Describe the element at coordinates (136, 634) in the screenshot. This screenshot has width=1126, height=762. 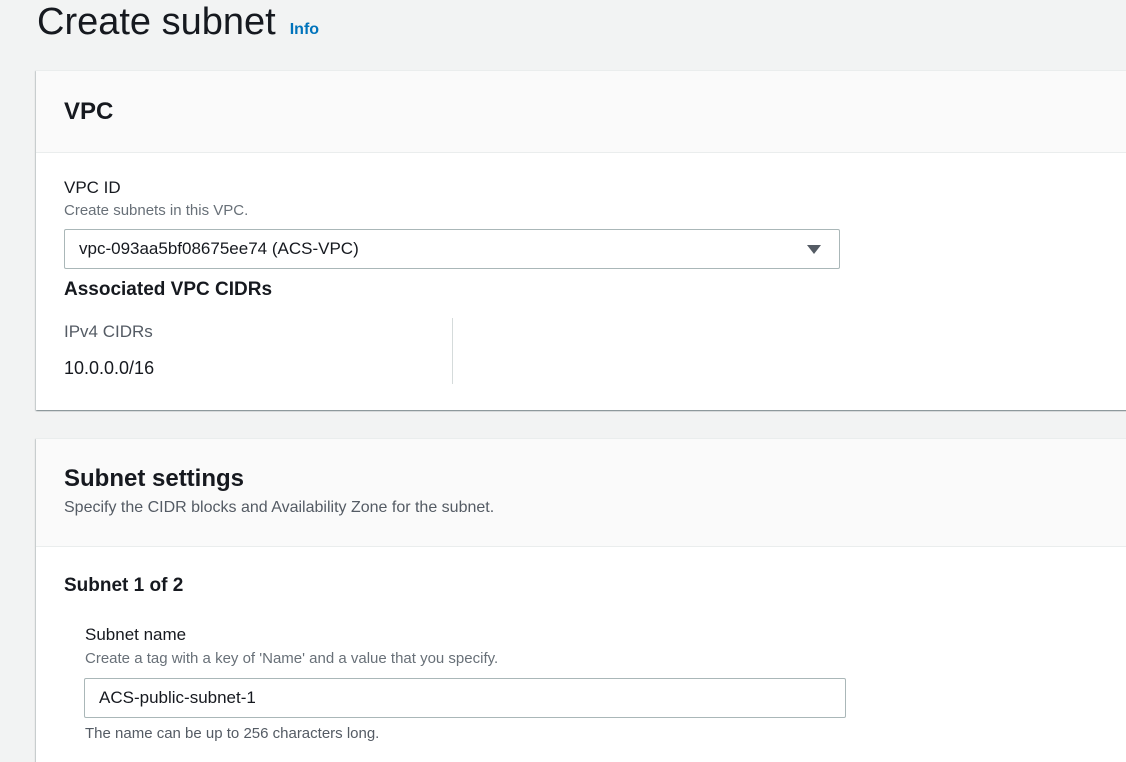
I see `subnet-name-label: Subnet name` at that location.